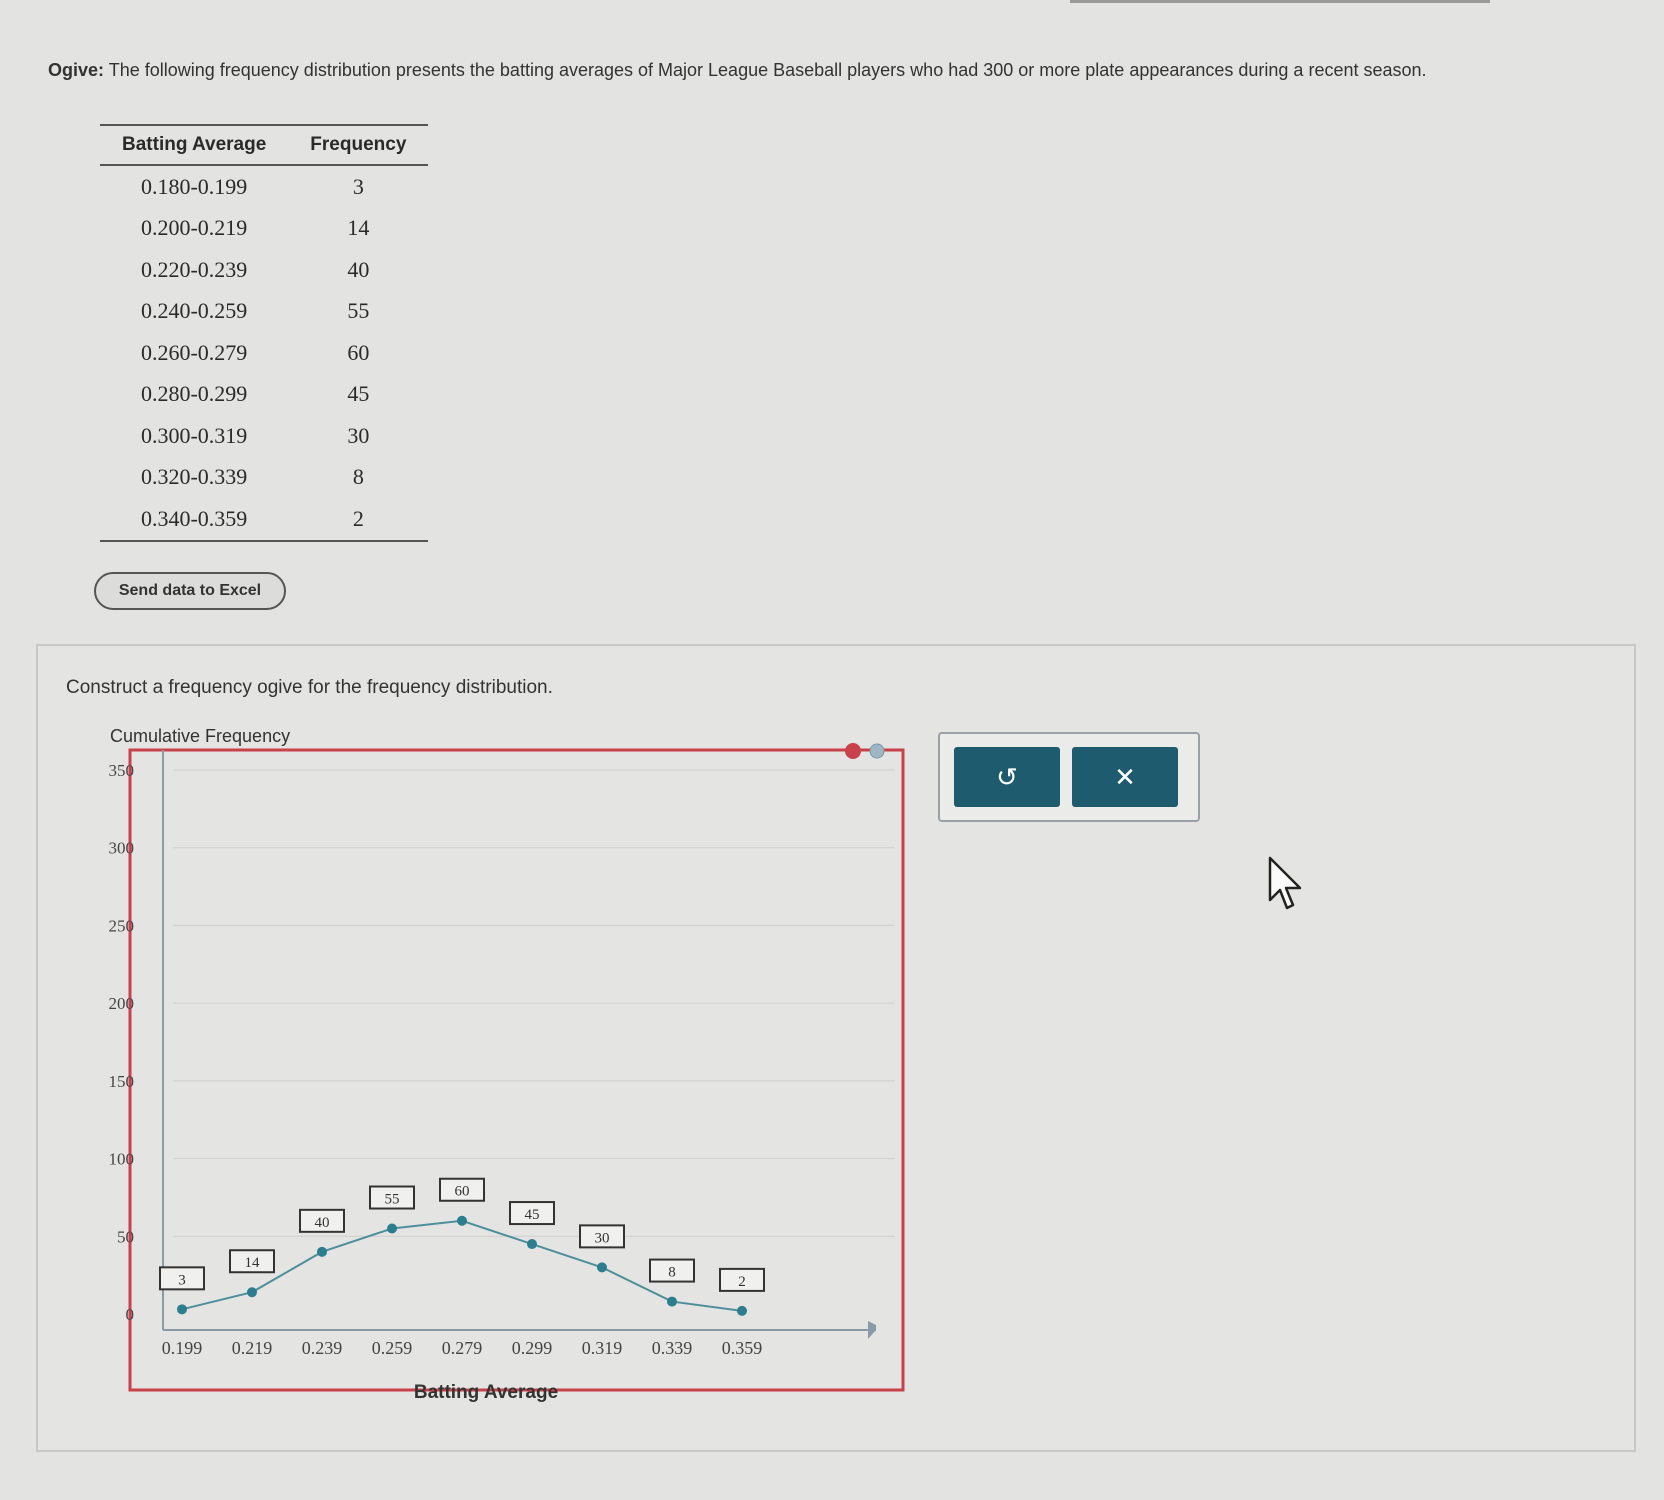 This screenshot has width=1664, height=1500. I want to click on y-tick-label: 350, so click(122, 770).